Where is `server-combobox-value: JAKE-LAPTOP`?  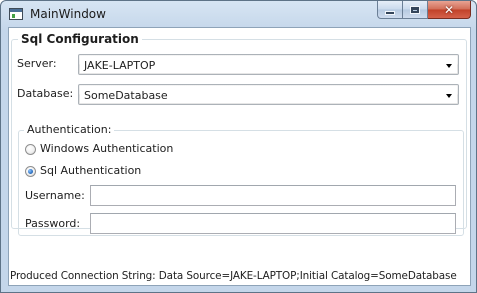
server-combobox-value: JAKE-LAPTOP is located at coordinates (120, 65).